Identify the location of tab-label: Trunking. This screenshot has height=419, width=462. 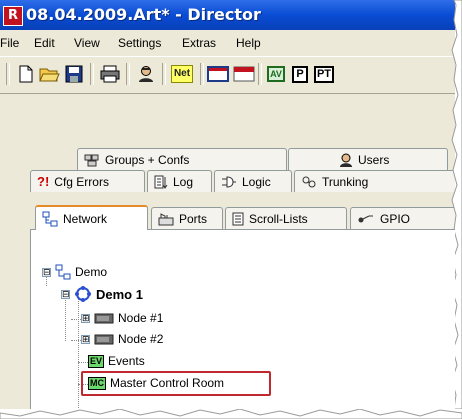
(345, 181).